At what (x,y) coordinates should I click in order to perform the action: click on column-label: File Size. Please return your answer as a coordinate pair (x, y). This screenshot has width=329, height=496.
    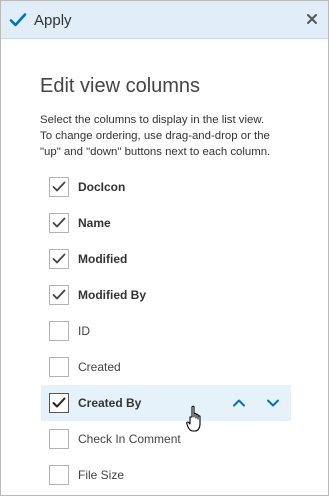
    Looking at the image, I should click on (101, 475).